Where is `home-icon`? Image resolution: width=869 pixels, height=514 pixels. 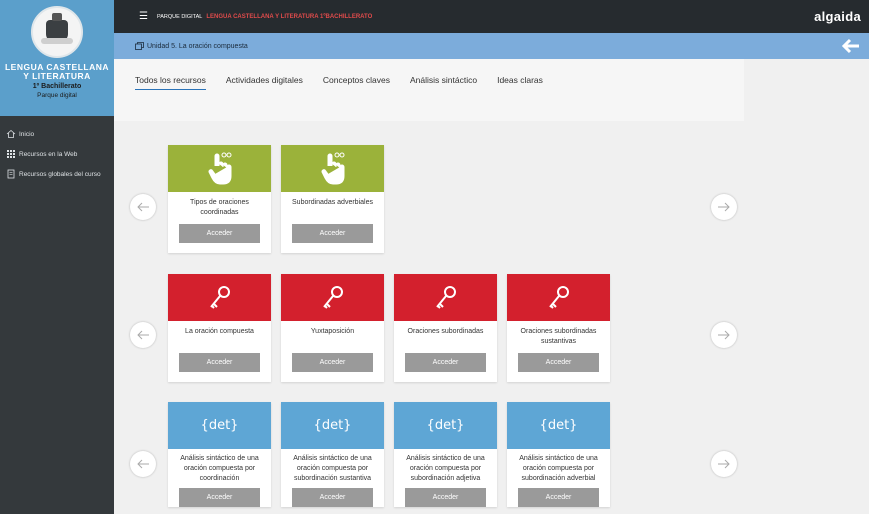 home-icon is located at coordinates (11, 133).